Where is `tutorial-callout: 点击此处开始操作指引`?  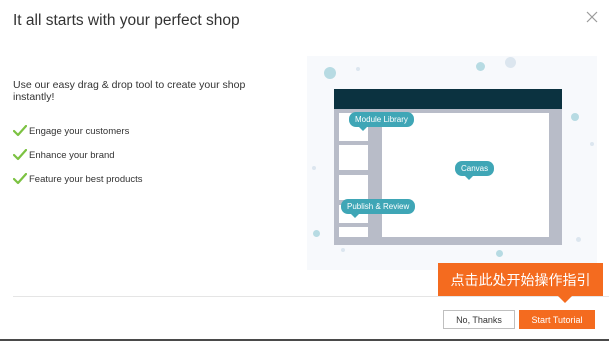 tutorial-callout: 点击此处开始操作指引 is located at coordinates (520, 283).